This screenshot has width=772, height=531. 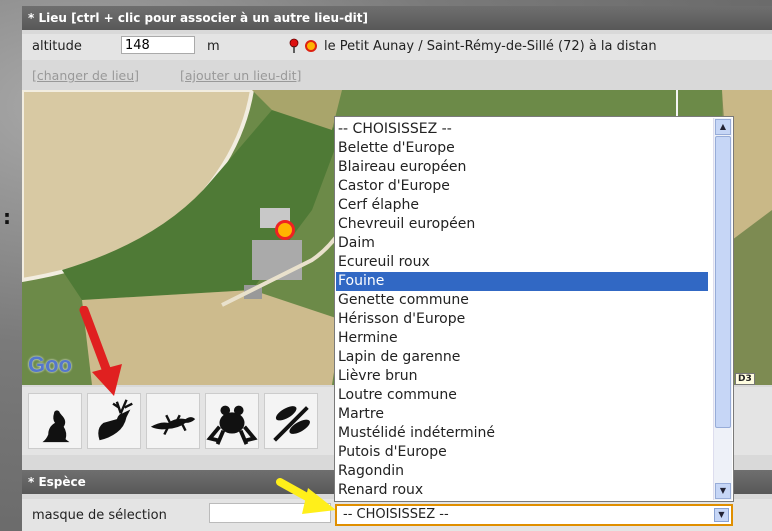 I want to click on dropdown-option: Genette commune, so click(x=522, y=300).